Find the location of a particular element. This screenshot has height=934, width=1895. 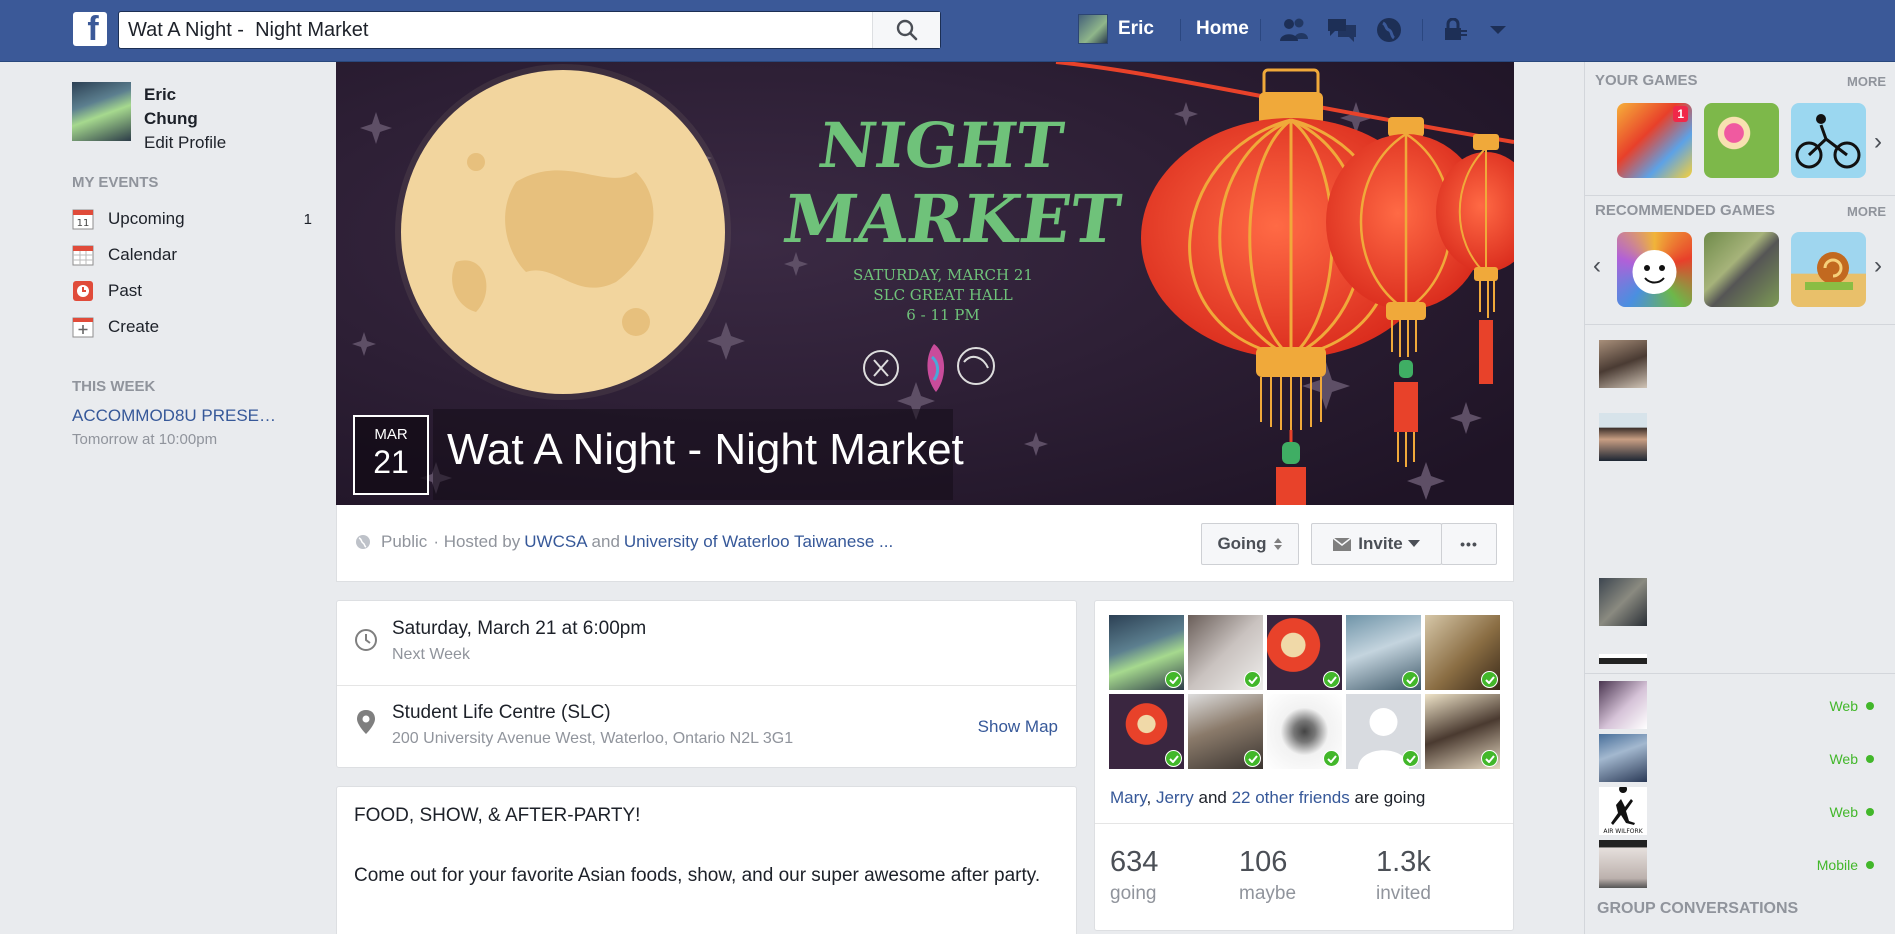

search-input is located at coordinates (495, 30).